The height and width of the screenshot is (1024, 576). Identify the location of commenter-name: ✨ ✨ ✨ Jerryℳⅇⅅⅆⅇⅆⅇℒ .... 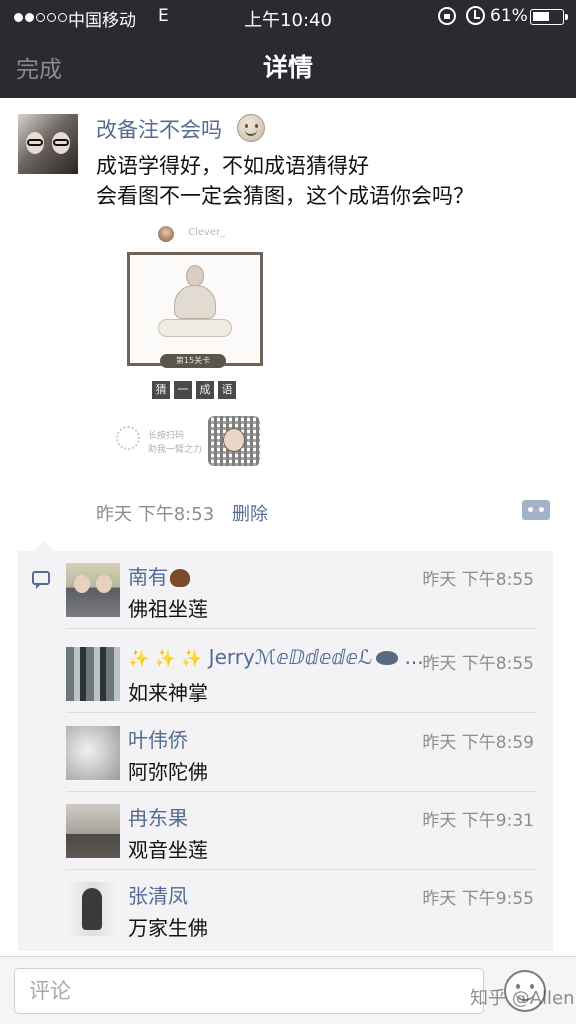
(276, 657).